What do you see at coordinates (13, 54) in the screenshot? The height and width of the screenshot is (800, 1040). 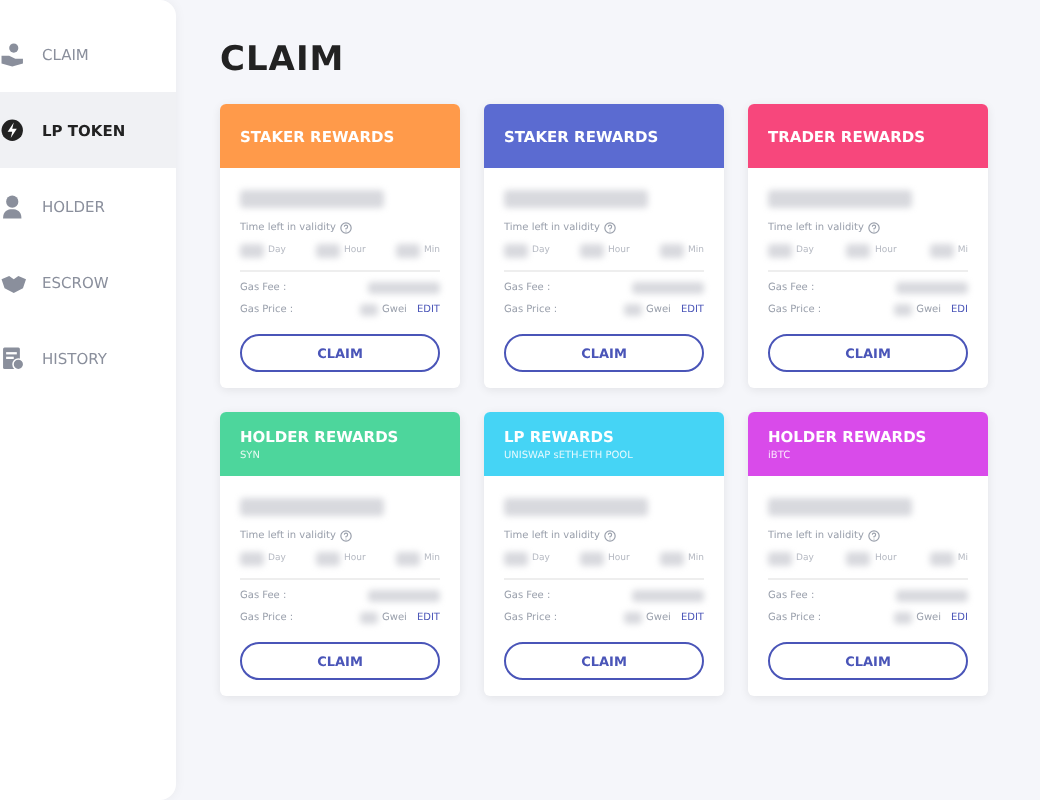 I see `hand-icon` at bounding box center [13, 54].